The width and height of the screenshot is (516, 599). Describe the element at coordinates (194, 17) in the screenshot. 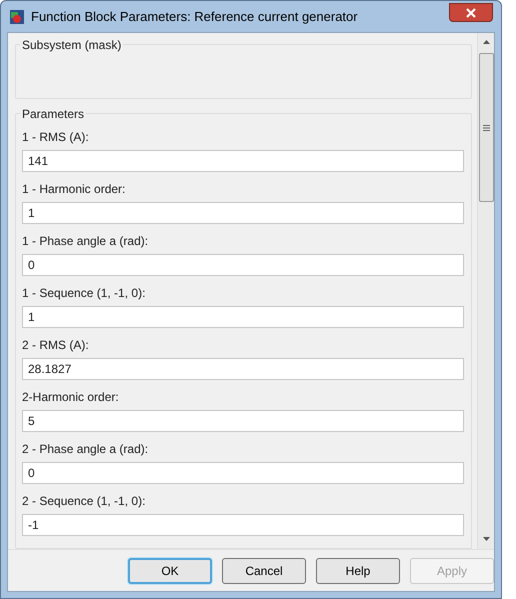

I see `window-title: Function Block Parameters: Reference current generator` at that location.